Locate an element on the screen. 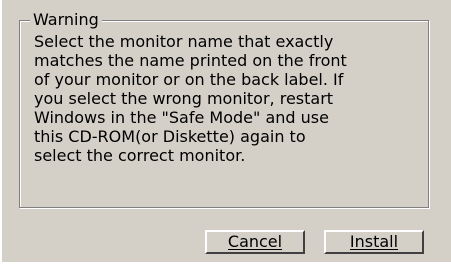 This screenshot has width=451, height=268. install-button: Install is located at coordinates (374, 242).